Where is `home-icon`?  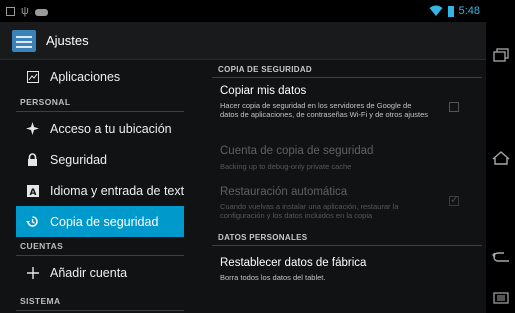
home-icon is located at coordinates (500, 158).